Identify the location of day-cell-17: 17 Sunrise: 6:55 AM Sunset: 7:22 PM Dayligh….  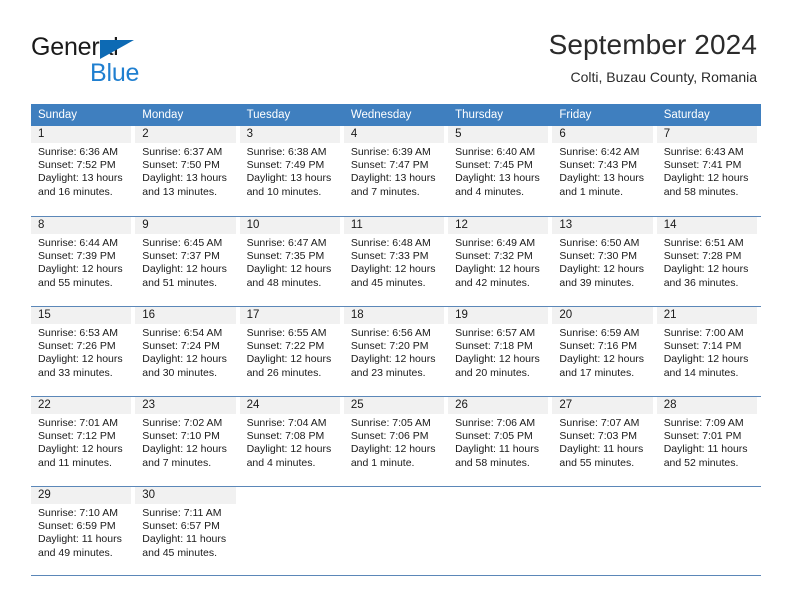
(291, 351).